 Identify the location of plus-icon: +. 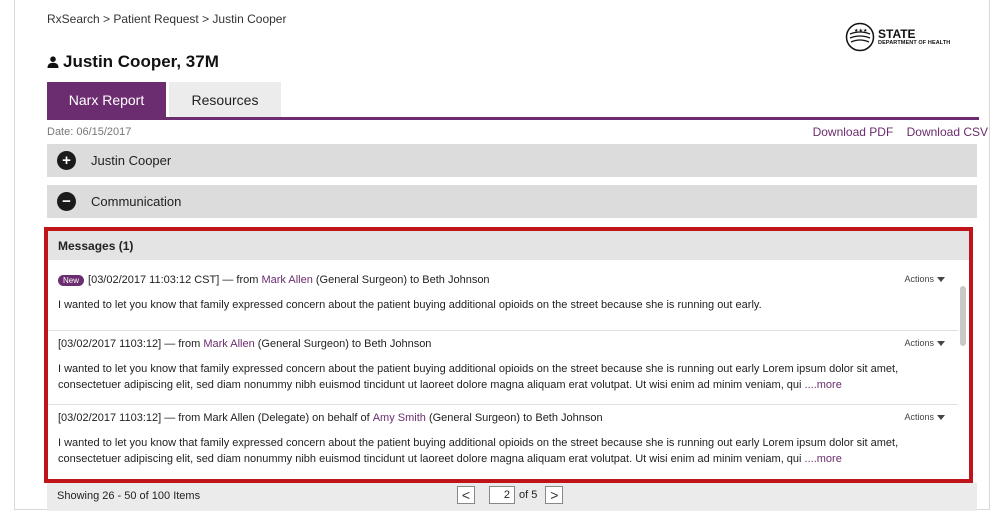
(66, 160).